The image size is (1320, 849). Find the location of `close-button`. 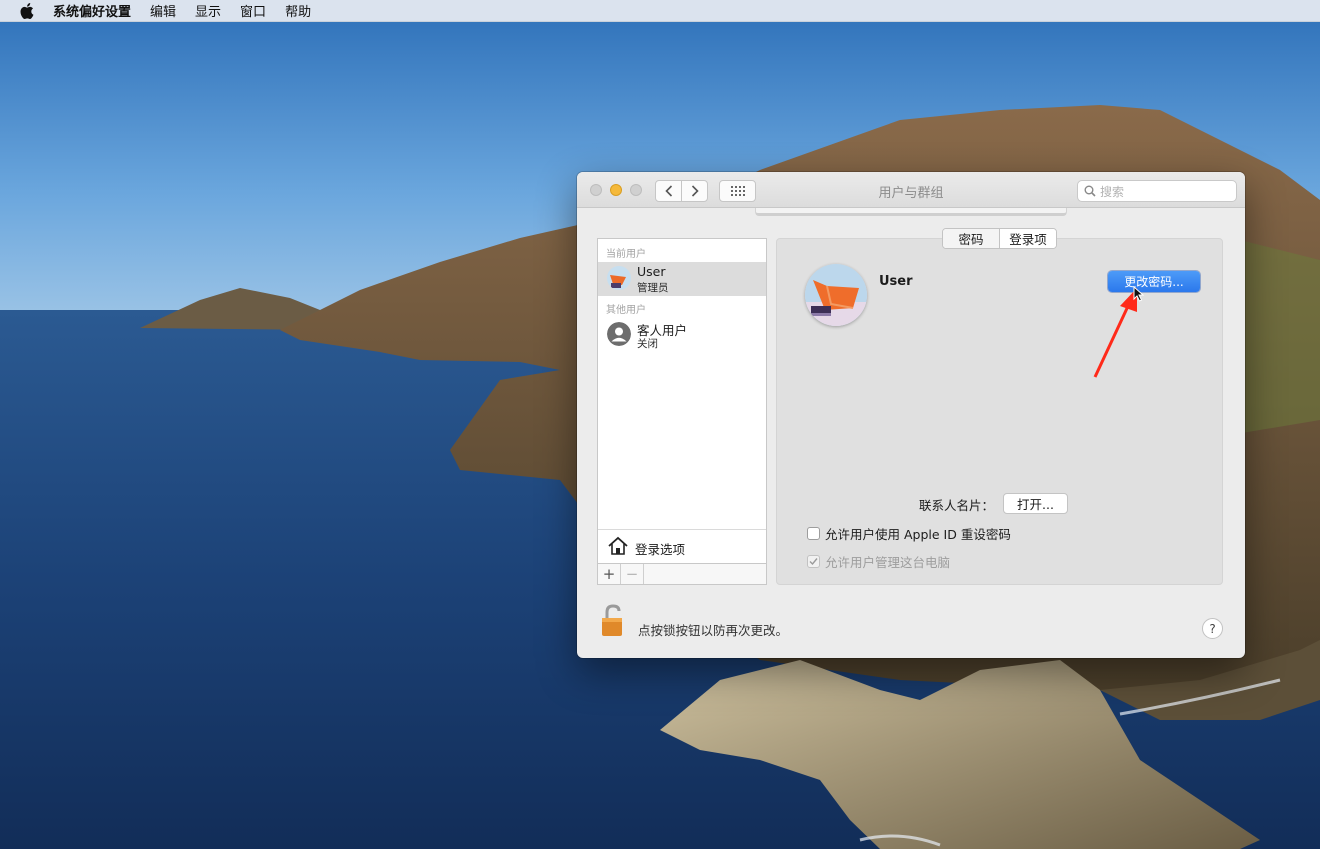

close-button is located at coordinates (596, 190).